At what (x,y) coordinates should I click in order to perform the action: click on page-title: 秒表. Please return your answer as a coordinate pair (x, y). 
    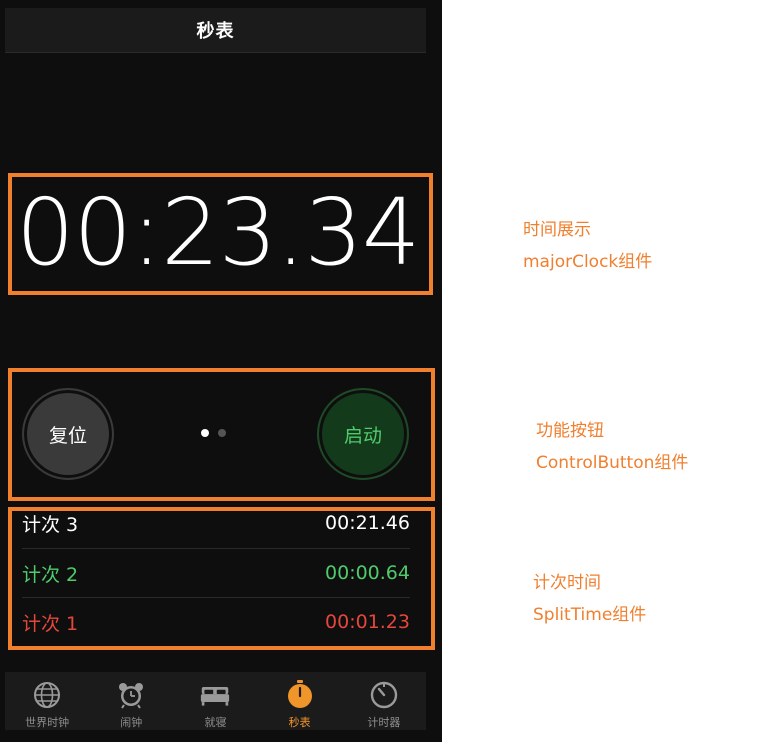
    Looking at the image, I should click on (215, 31).